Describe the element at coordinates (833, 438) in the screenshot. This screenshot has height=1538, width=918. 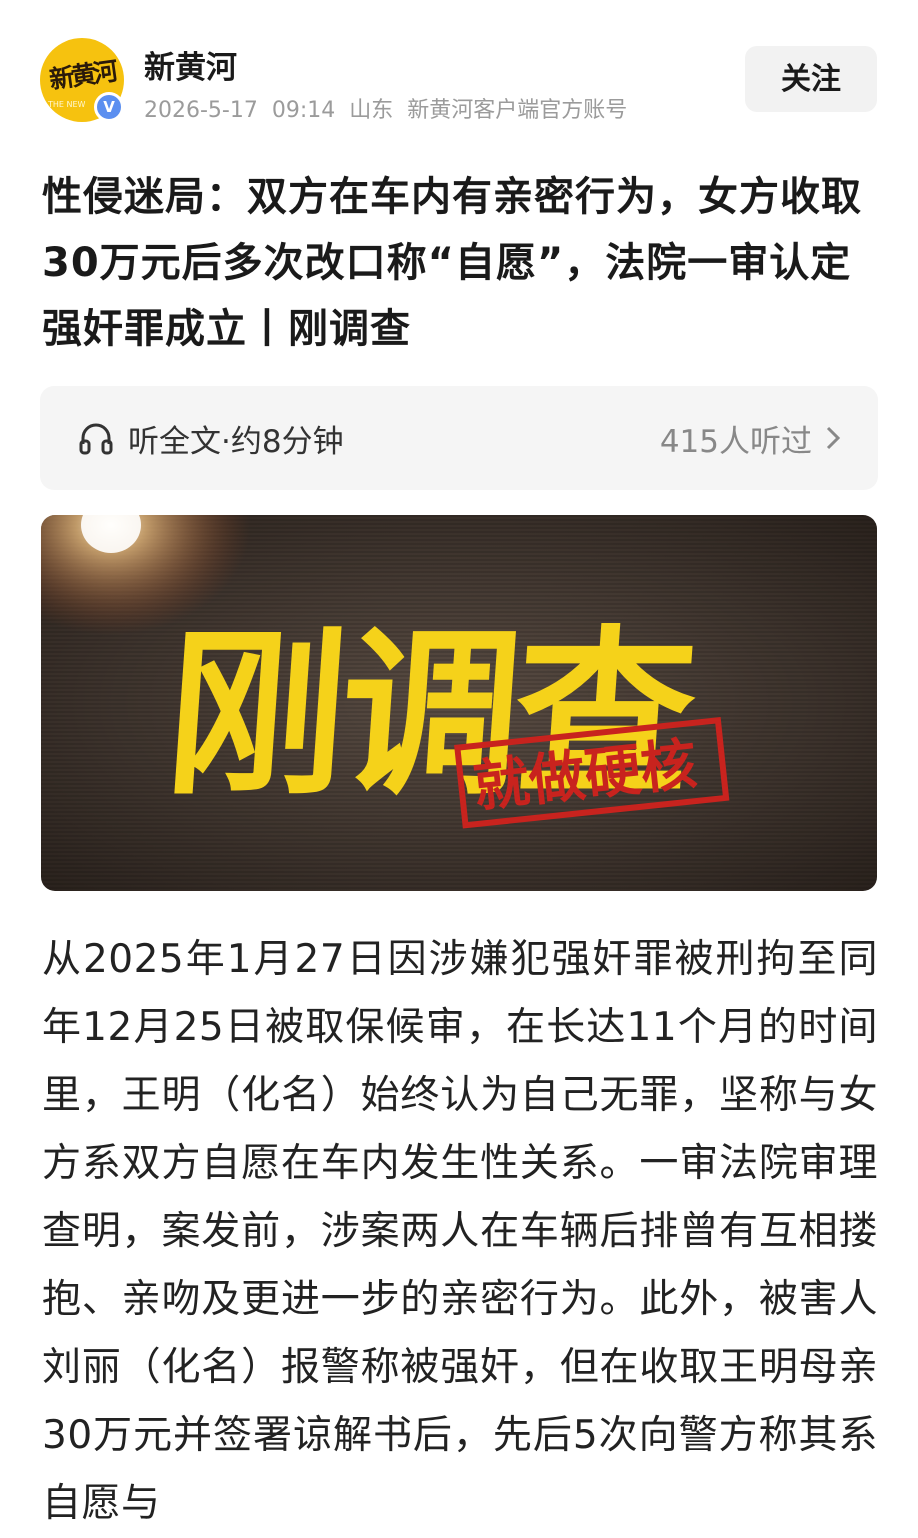
I see `chevron-right-icon` at that location.